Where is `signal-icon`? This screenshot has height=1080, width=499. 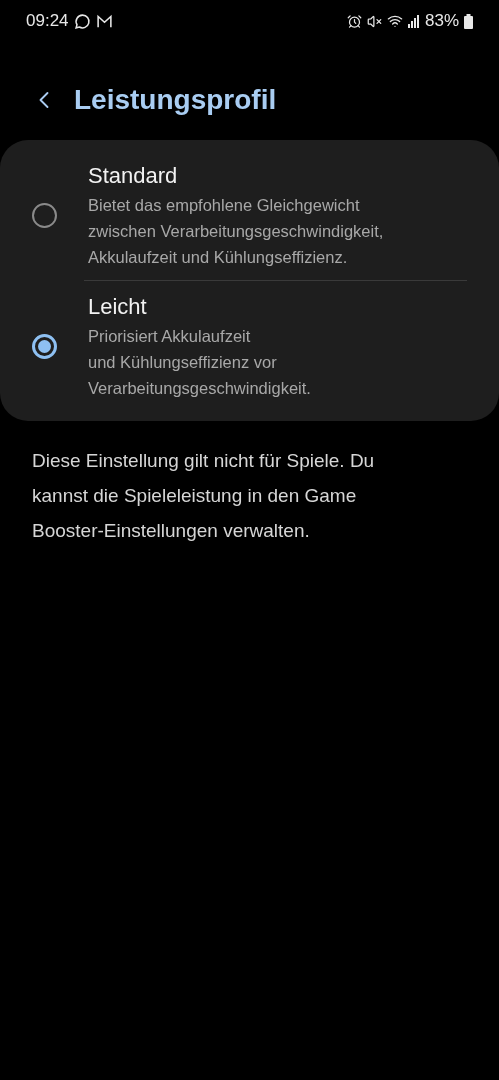
signal-icon is located at coordinates (413, 21).